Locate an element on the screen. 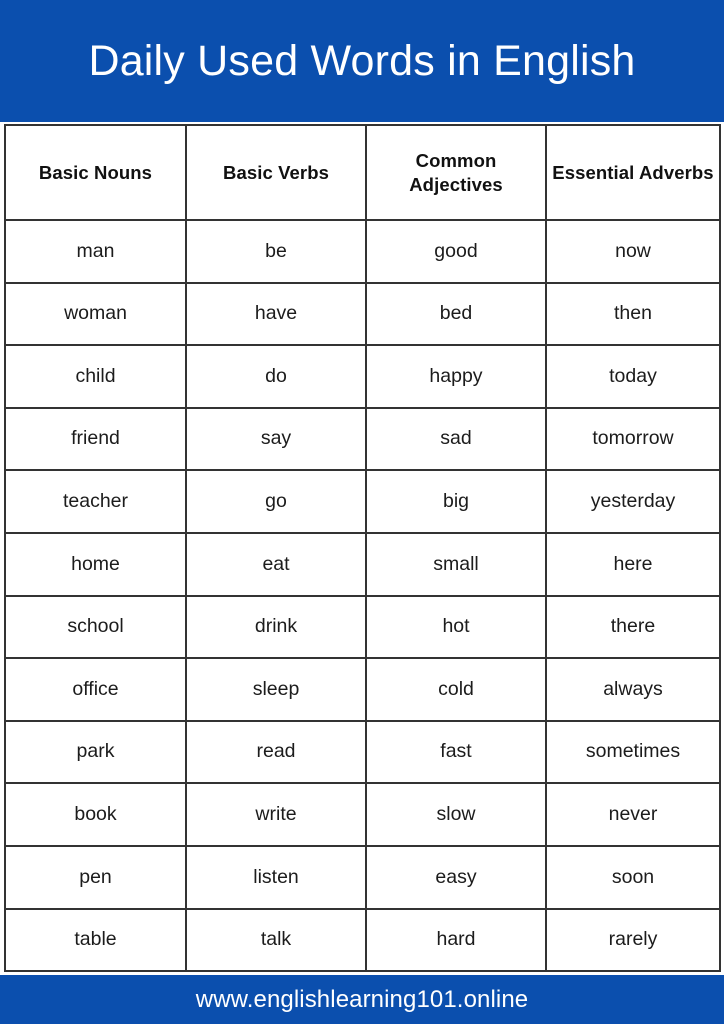 The width and height of the screenshot is (724, 1024). table-cell: have is located at coordinates (276, 314).